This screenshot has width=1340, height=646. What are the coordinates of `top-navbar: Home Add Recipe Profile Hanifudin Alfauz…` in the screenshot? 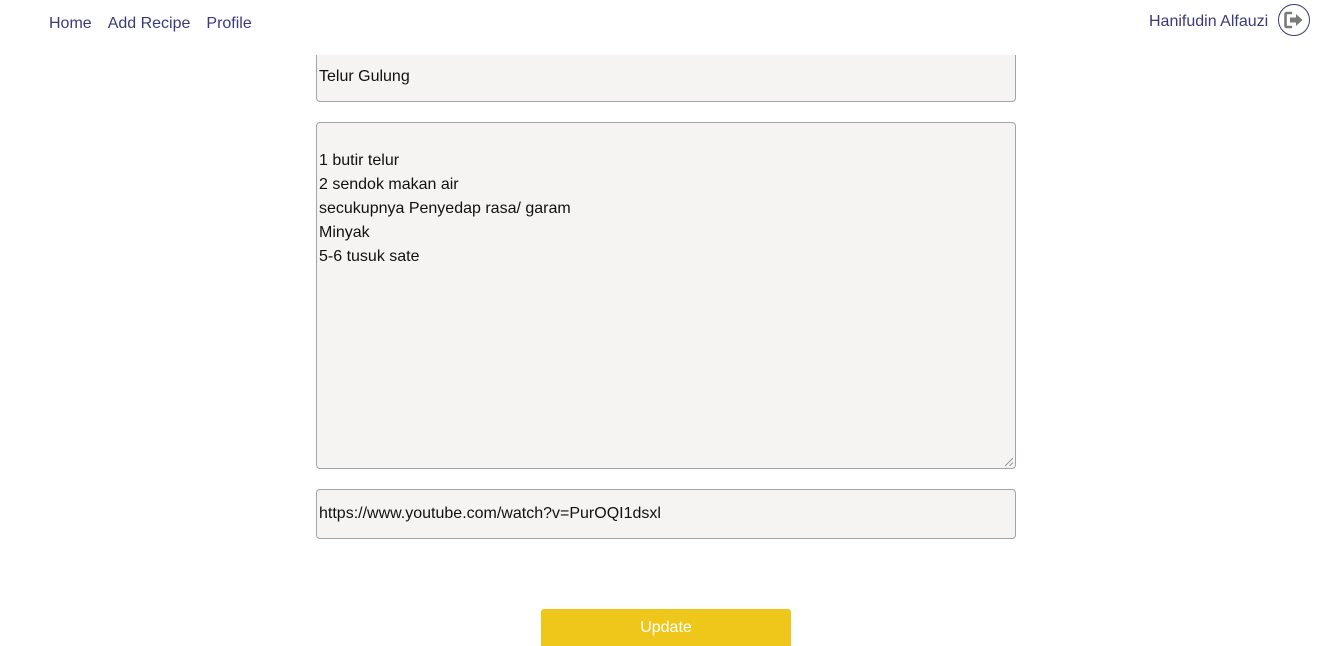 It's located at (670, 27).